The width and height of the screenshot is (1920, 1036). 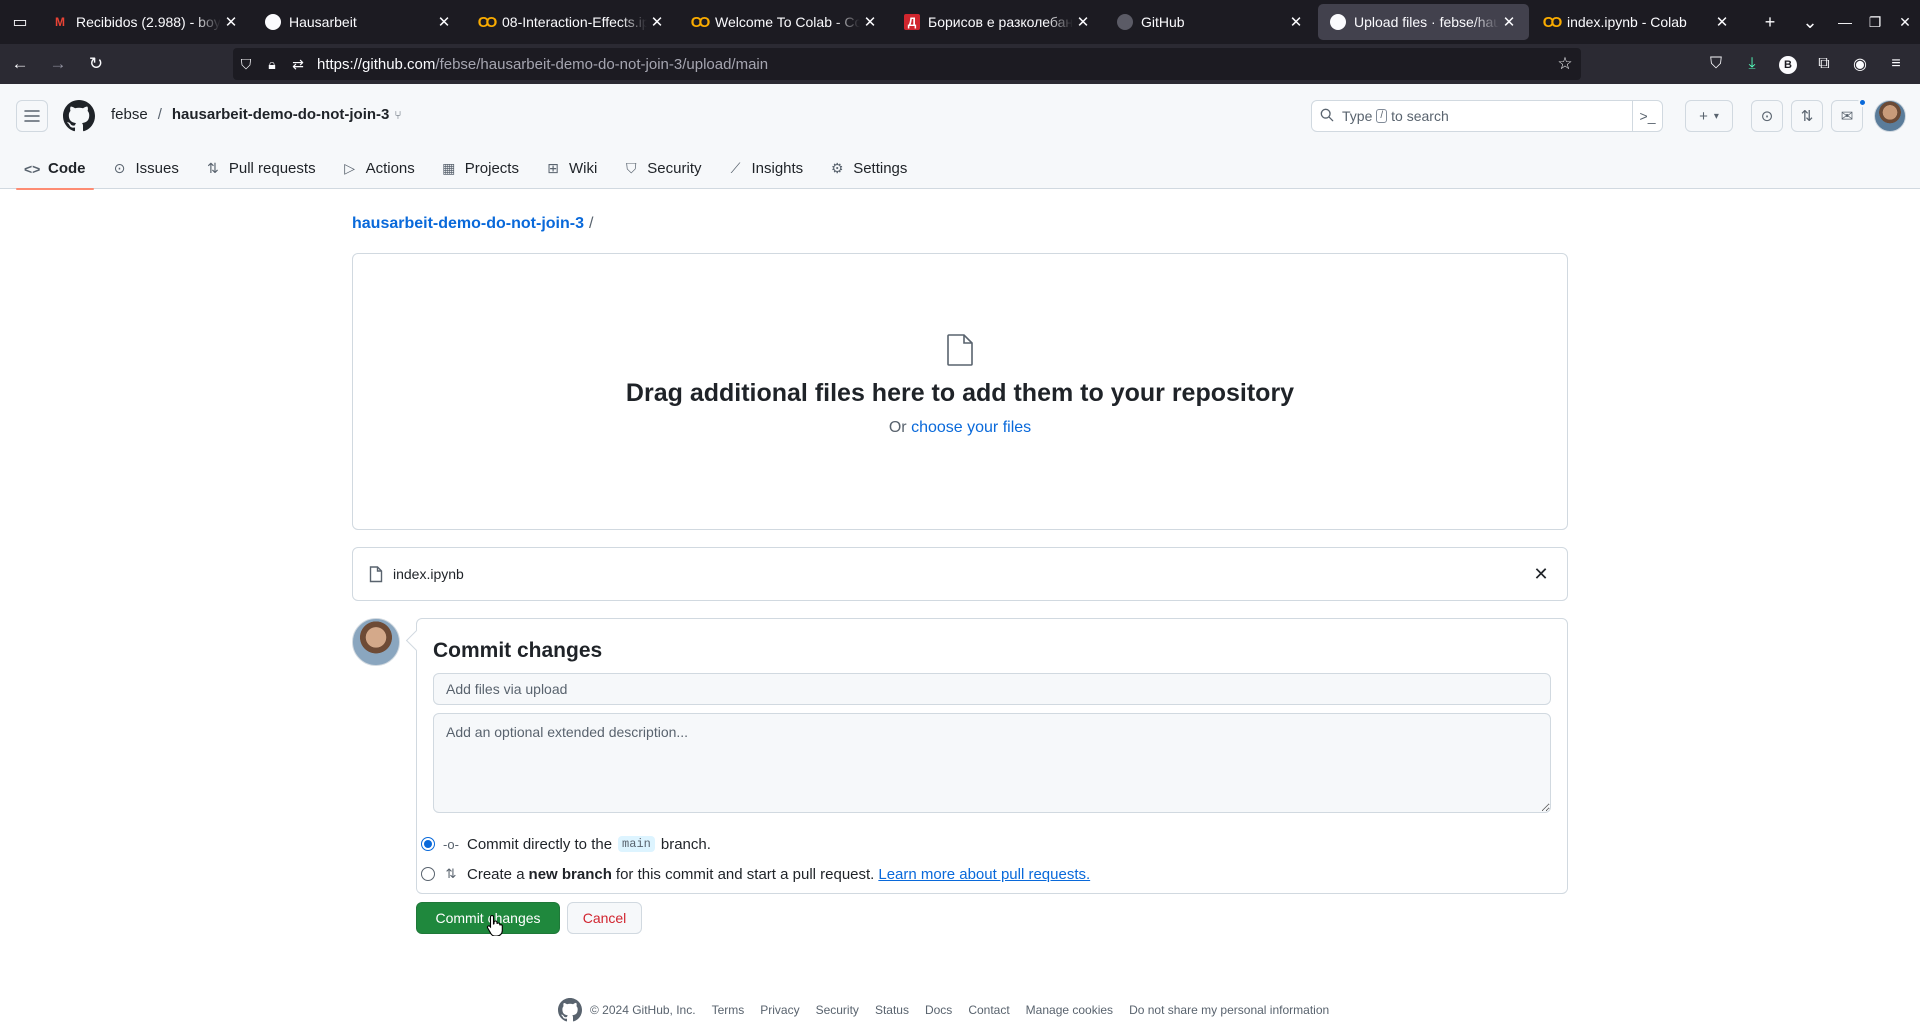 What do you see at coordinates (157, 168) in the screenshot?
I see `tab-label: Issues` at bounding box center [157, 168].